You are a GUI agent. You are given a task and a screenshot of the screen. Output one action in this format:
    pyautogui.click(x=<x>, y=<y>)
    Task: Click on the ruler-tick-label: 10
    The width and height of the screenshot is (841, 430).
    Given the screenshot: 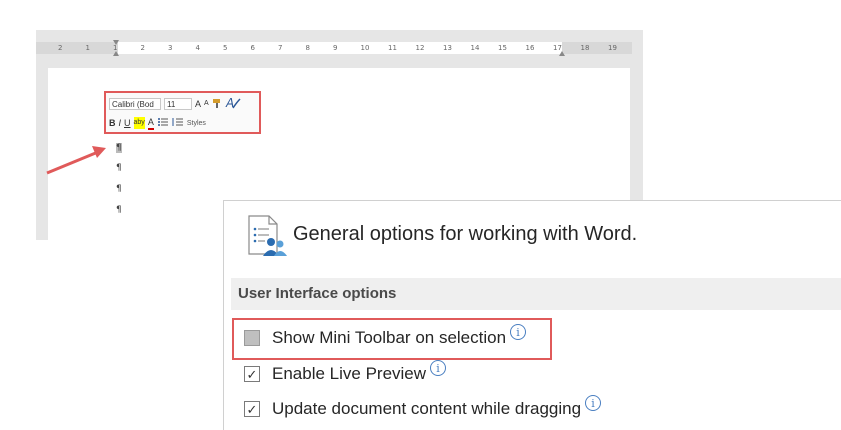 What is the action you would take?
    pyautogui.click(x=365, y=48)
    